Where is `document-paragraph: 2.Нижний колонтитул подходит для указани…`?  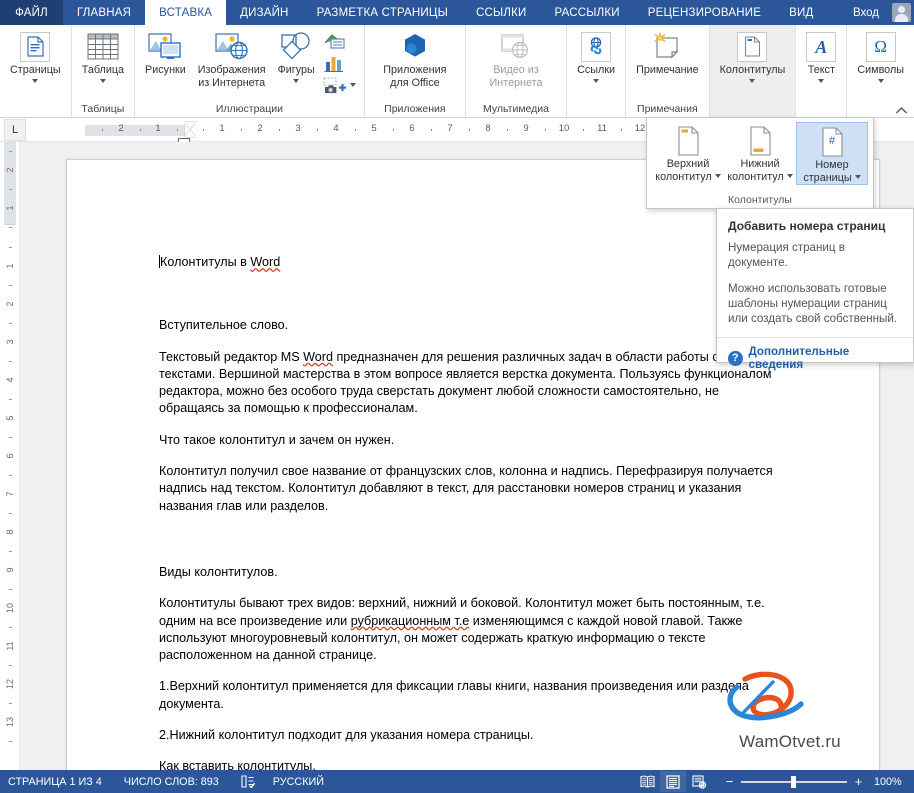 document-paragraph: 2.Нижний колонтитул подходит для указани… is located at coordinates (467, 735).